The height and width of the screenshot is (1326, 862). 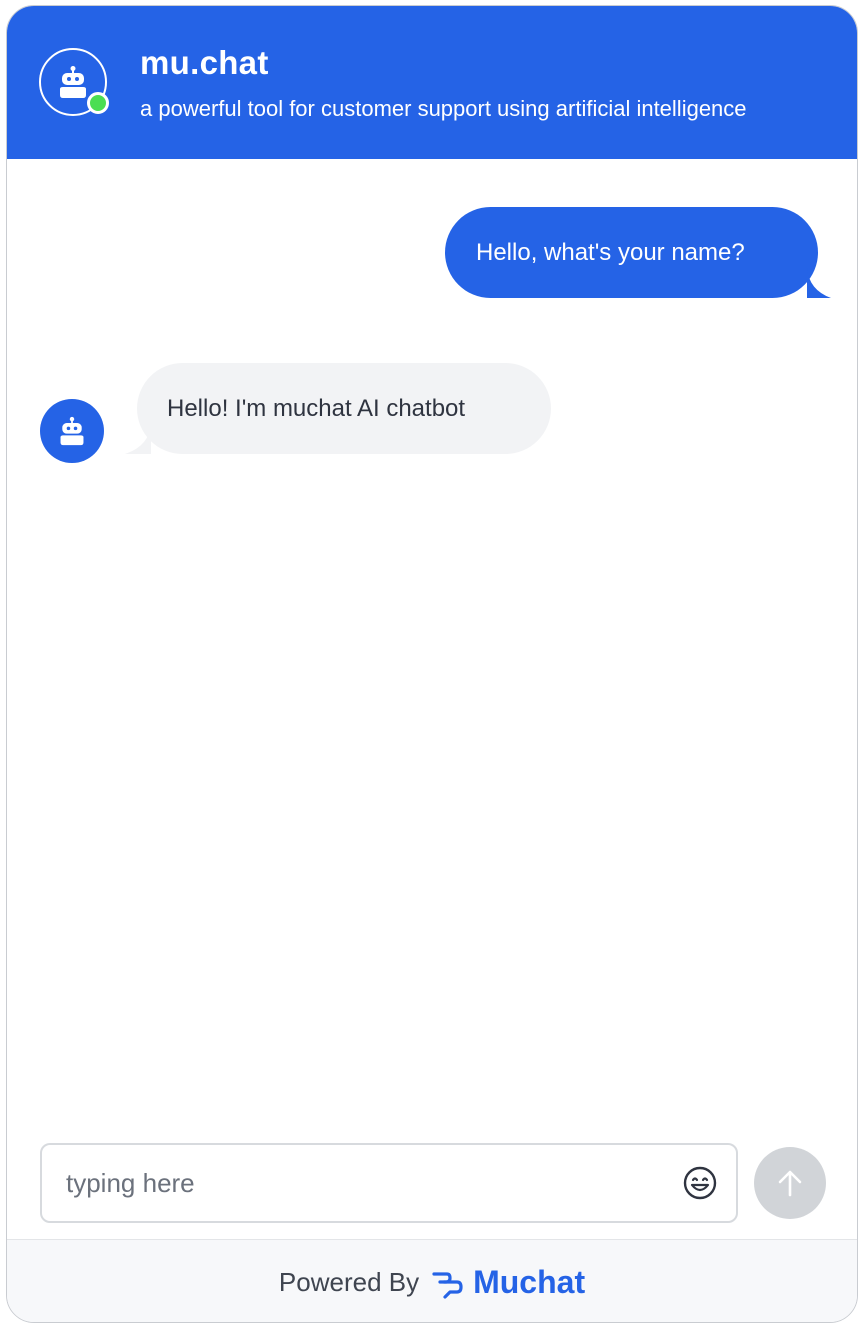 What do you see at coordinates (98, 103) in the screenshot?
I see `online-status-dot` at bounding box center [98, 103].